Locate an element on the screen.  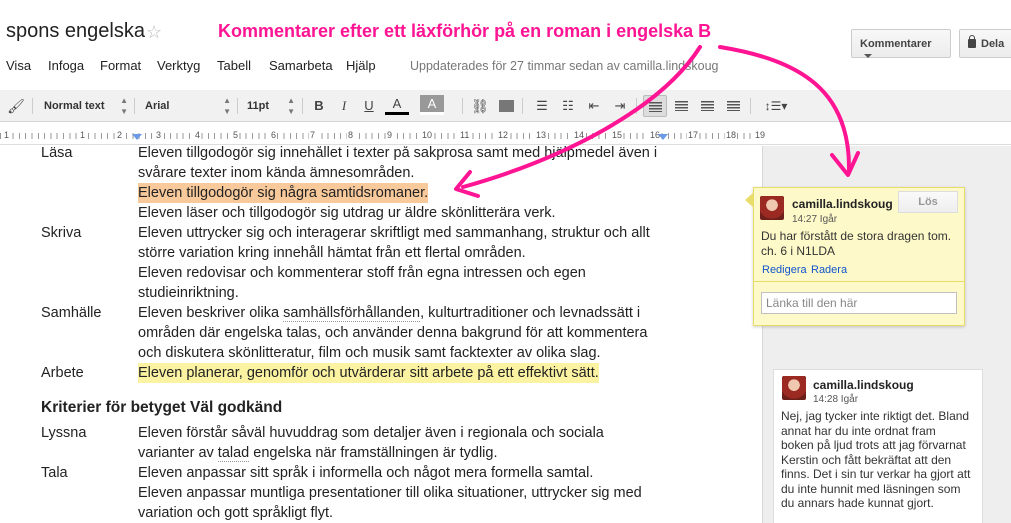
bulleted-list-icon: ☷ is located at coordinates (568, 106).